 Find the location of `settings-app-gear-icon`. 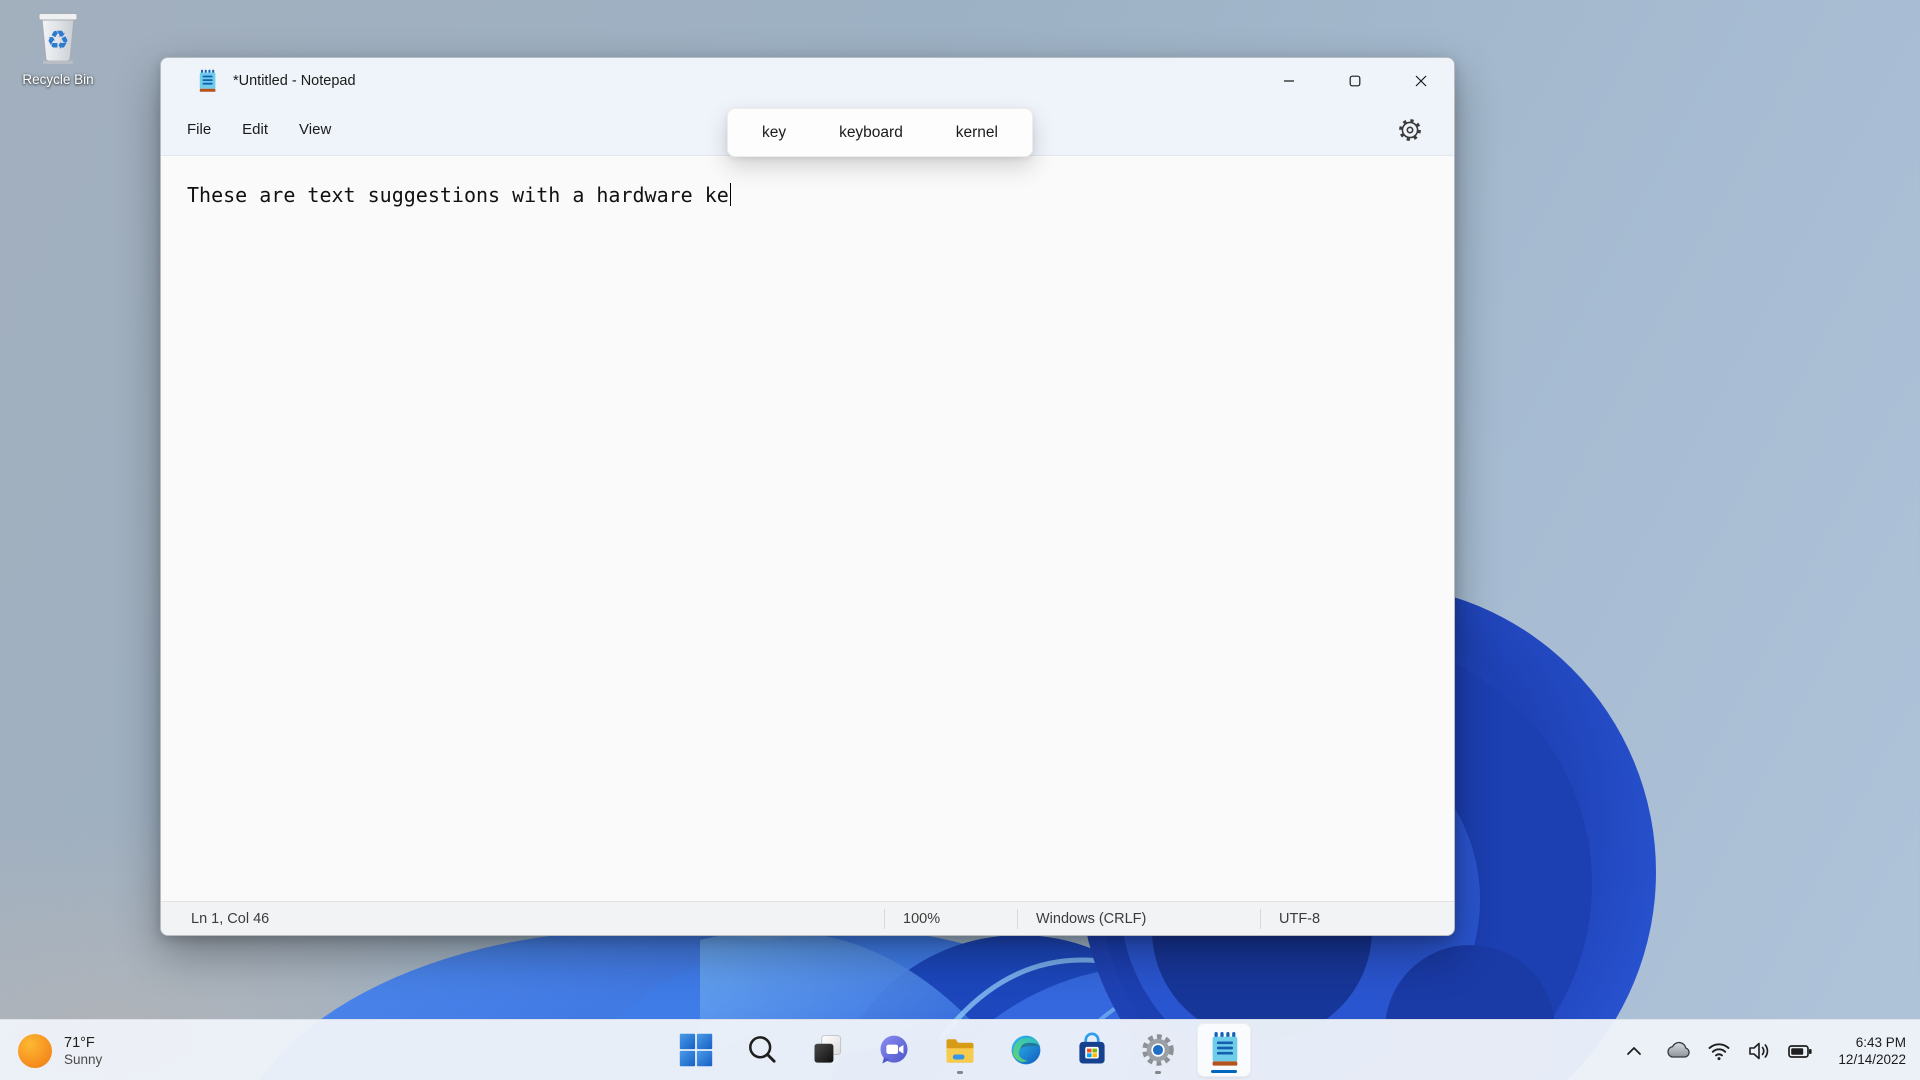

settings-app-gear-icon is located at coordinates (1158, 1050).